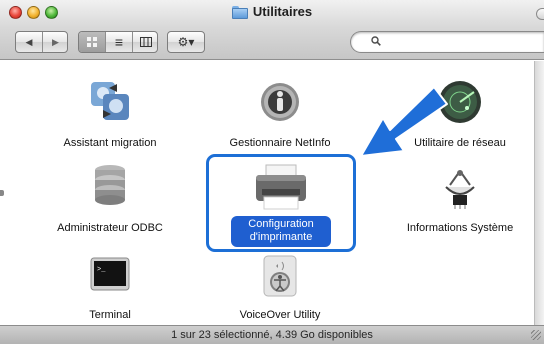 This screenshot has width=544, height=344. Describe the element at coordinates (460, 228) in the screenshot. I see `item-label: Informations Système` at that location.